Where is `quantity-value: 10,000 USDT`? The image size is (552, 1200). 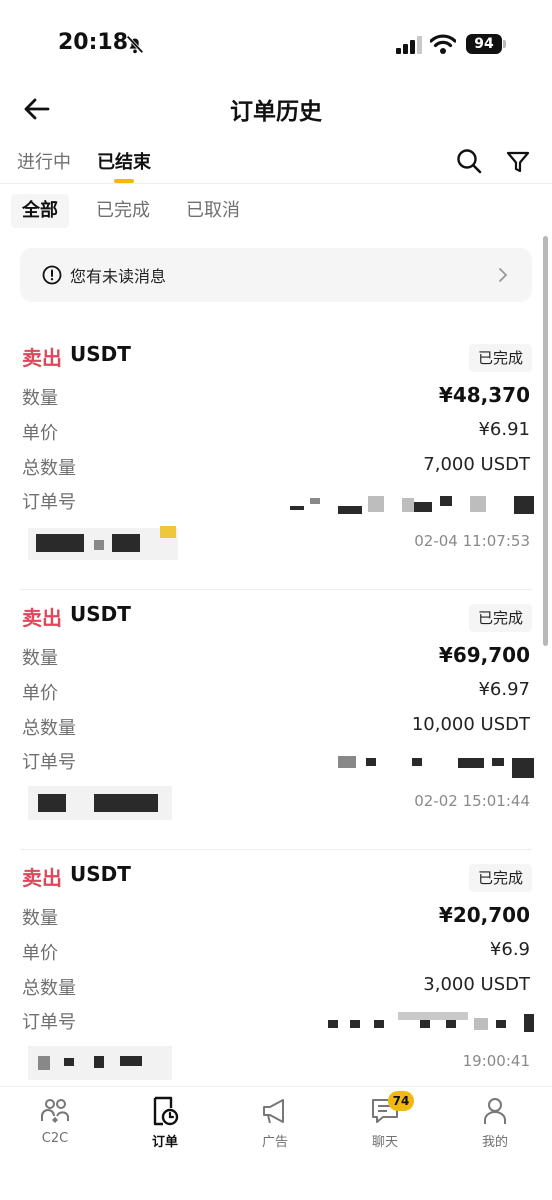
quantity-value: 10,000 USDT is located at coordinates (470, 724).